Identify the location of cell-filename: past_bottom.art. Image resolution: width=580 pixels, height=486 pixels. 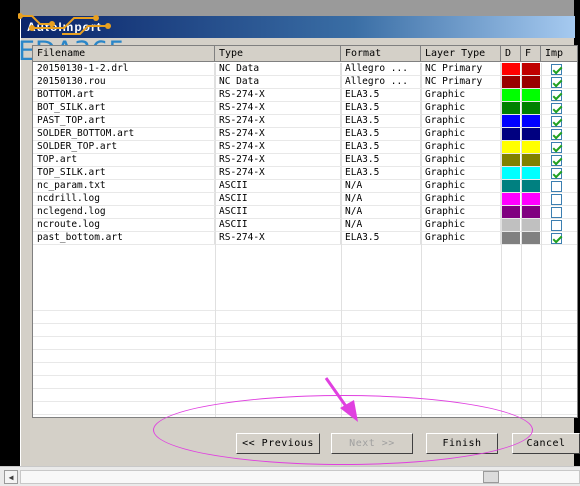
(124, 238).